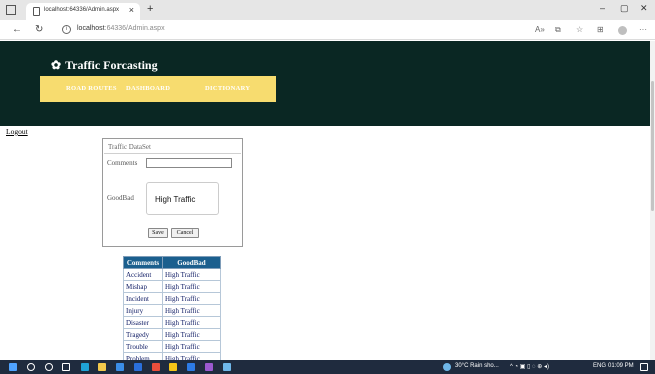 The width and height of the screenshot is (655, 374). What do you see at coordinates (191, 367) in the screenshot?
I see `outlook-icon` at bounding box center [191, 367].